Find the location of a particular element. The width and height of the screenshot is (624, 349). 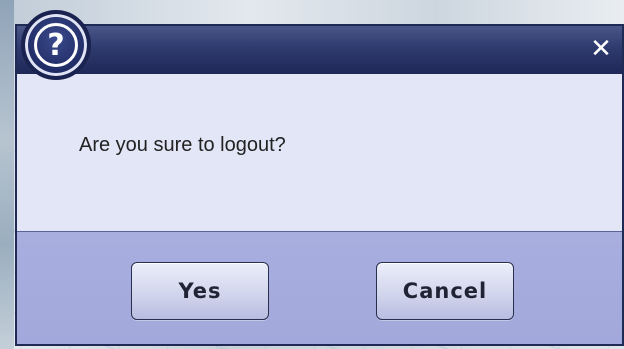

dialog-titlebar: ✕ is located at coordinates (319, 50).